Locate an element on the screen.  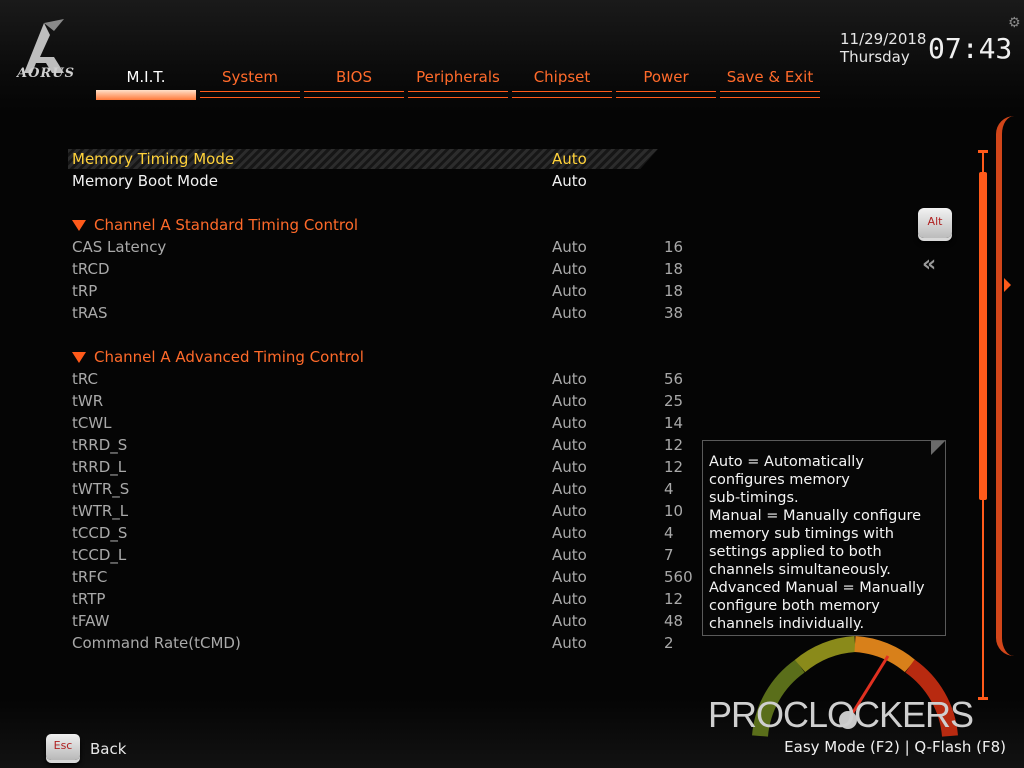
time-display: 07:43 is located at coordinates (970, 48).